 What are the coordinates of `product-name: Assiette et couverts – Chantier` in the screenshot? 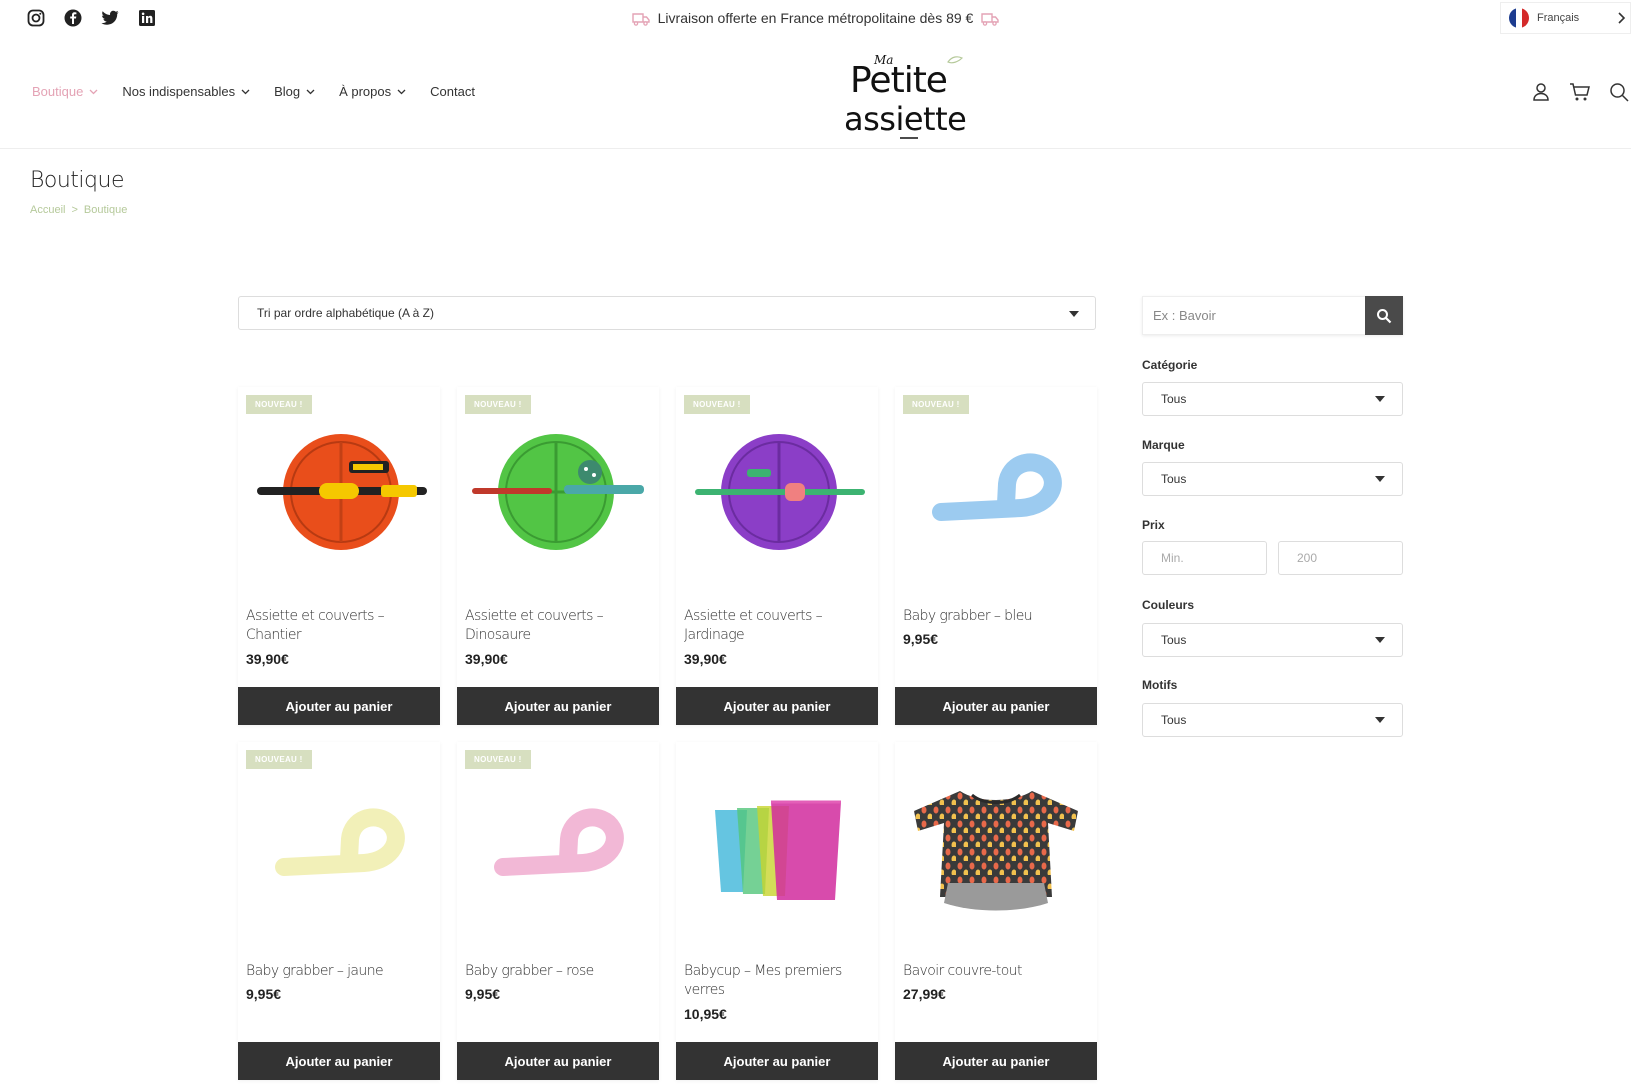 It's located at (339, 626).